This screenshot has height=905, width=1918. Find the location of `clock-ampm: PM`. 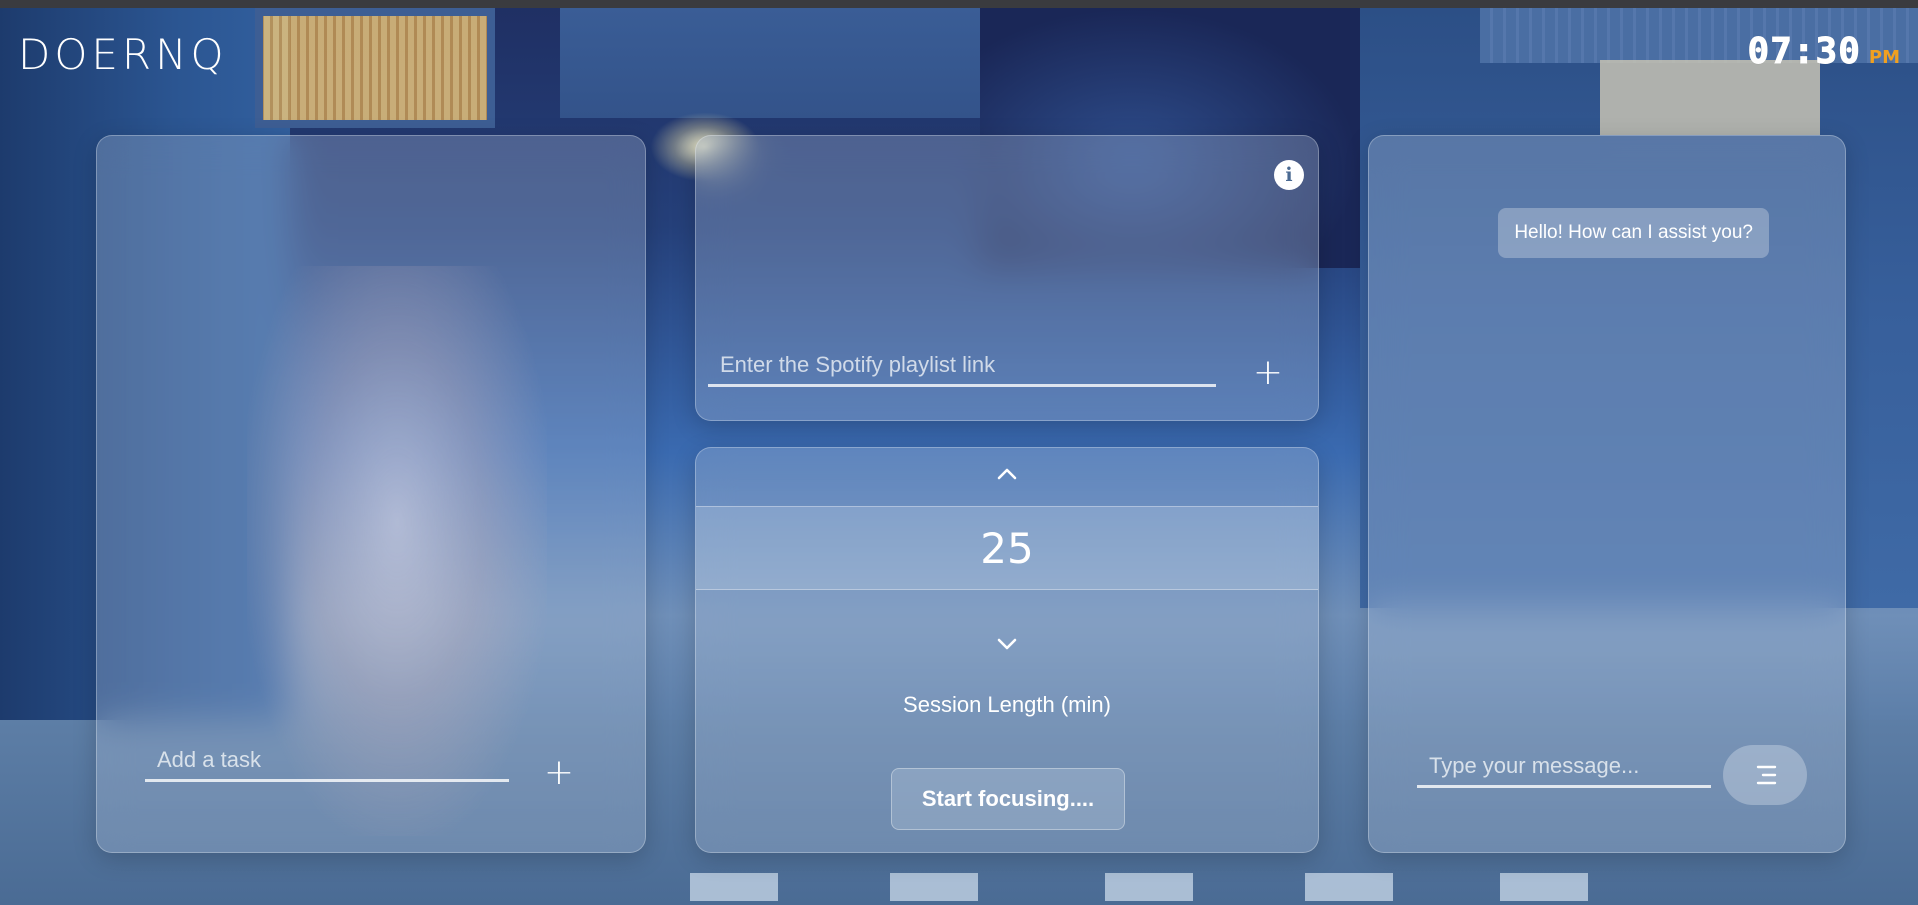

clock-ampm: PM is located at coordinates (1884, 57).